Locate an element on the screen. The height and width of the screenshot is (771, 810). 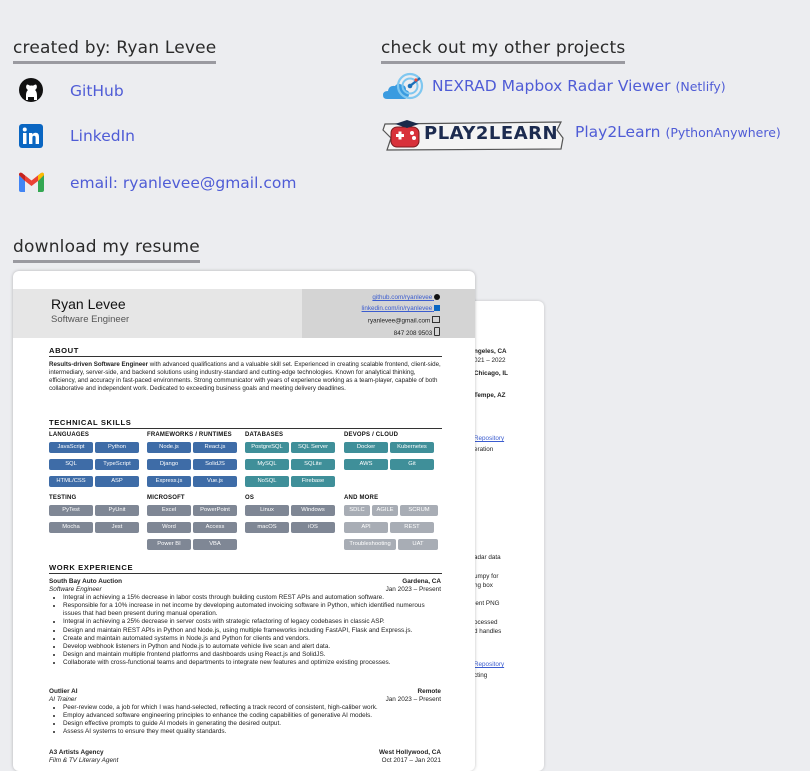
small-phone-icon is located at coordinates (437, 331).